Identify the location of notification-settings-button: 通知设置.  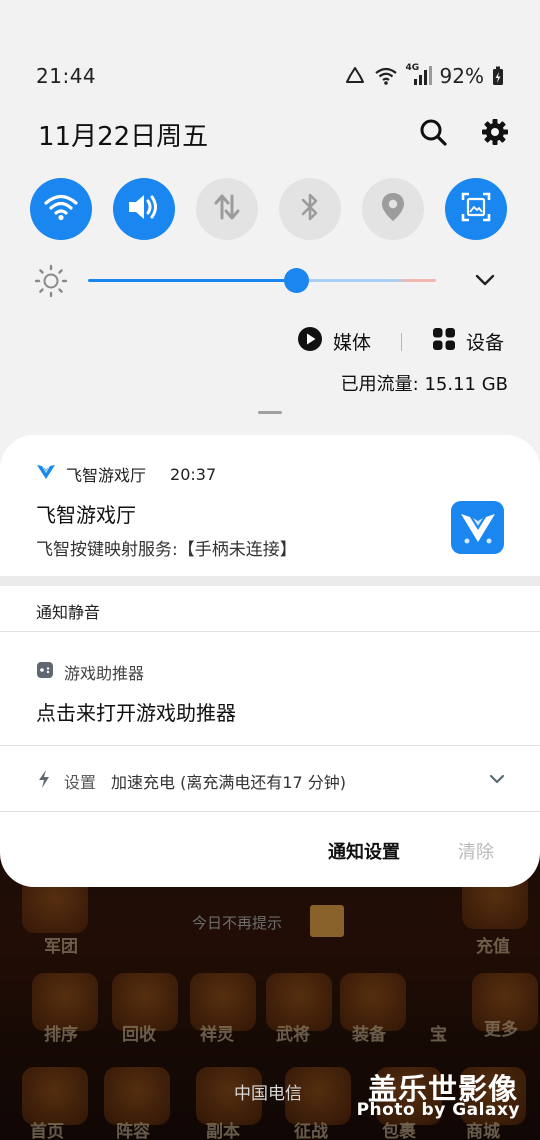
(364, 851).